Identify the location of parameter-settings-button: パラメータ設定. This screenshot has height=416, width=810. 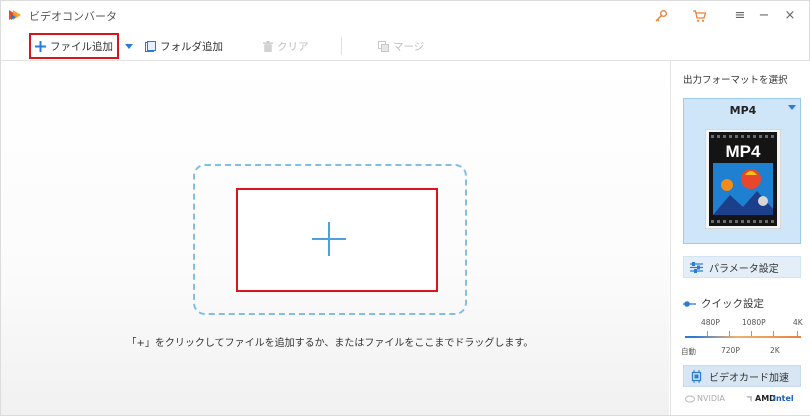
(742, 267).